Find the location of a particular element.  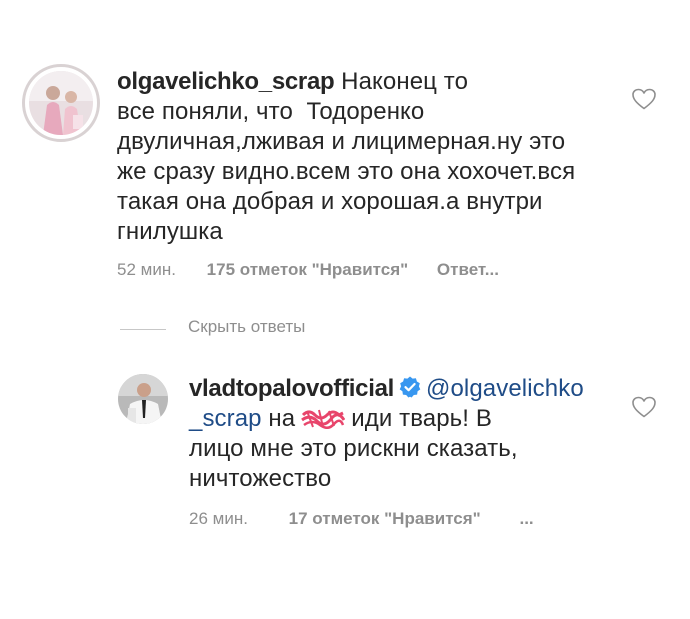

comment-line: такая она добрая и хорошая.а внутри is located at coordinates (330, 201).